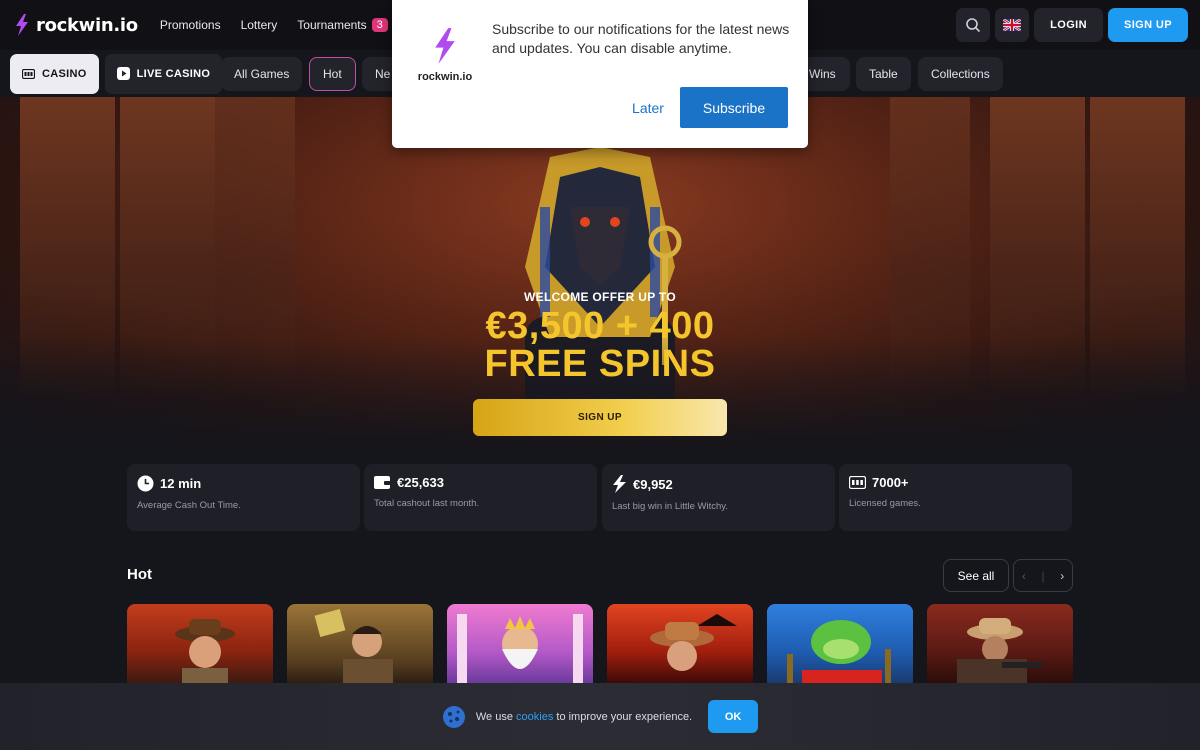 The image size is (1200, 750). I want to click on tab-all-games: All Games, so click(262, 74).